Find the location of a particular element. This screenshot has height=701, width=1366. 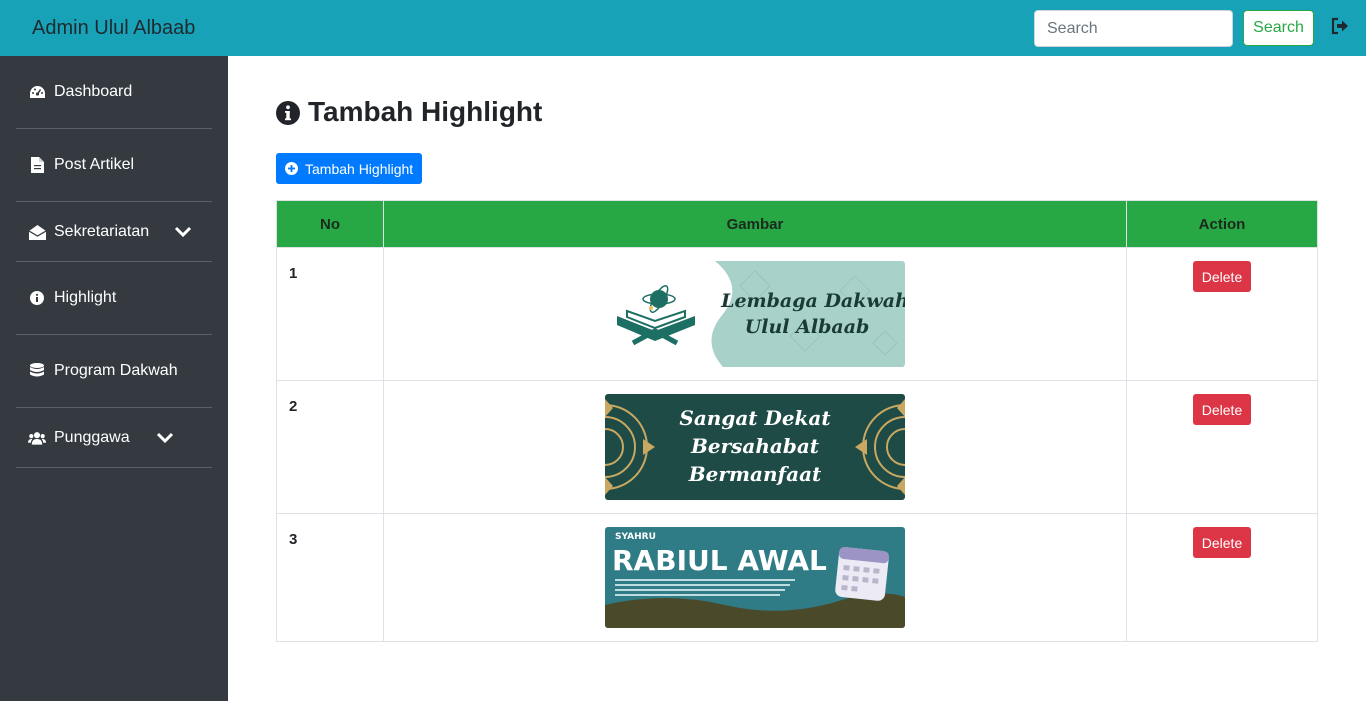

highlight-image: Lembaga Dakwah Ulul Albaab is located at coordinates (755, 314).